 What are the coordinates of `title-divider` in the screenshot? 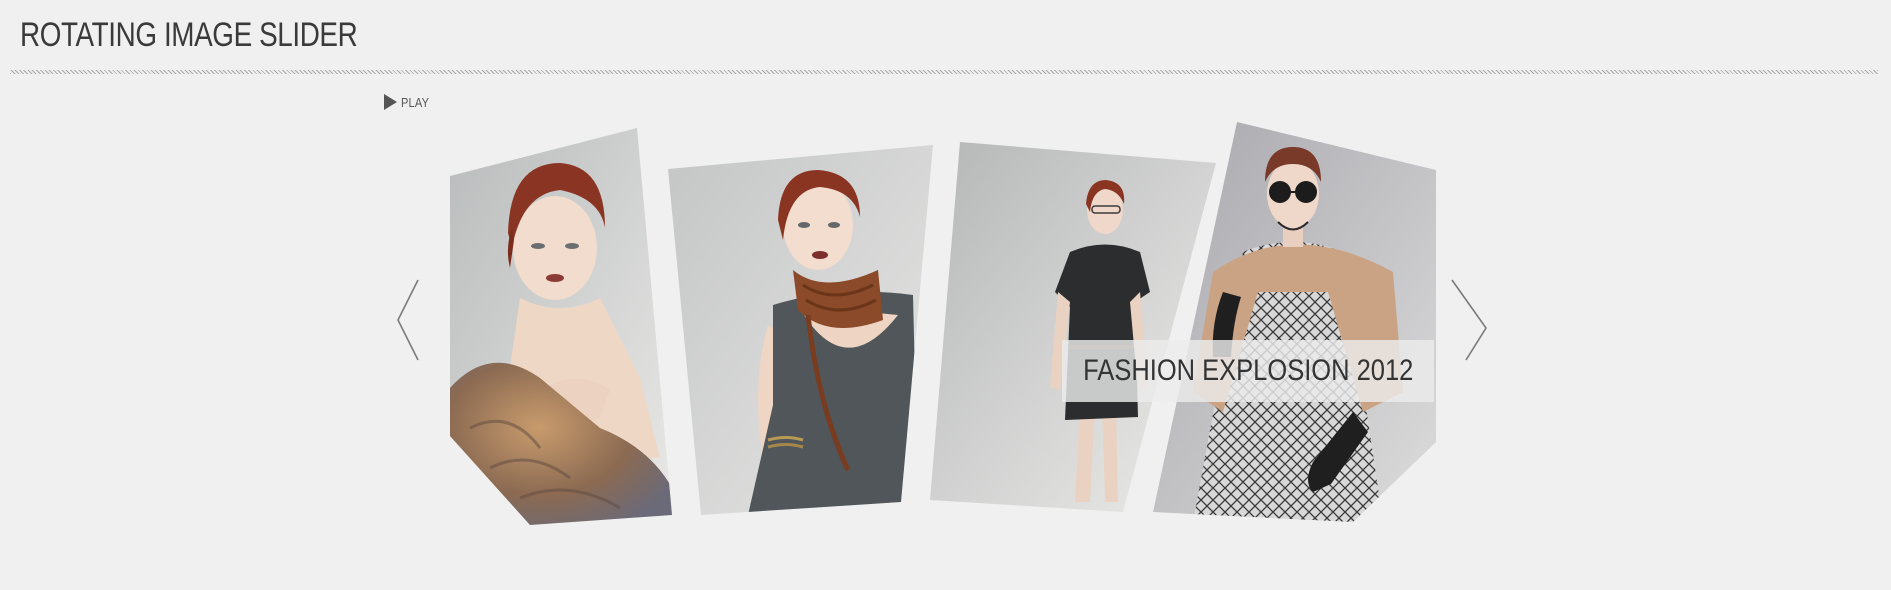 It's located at (944, 72).